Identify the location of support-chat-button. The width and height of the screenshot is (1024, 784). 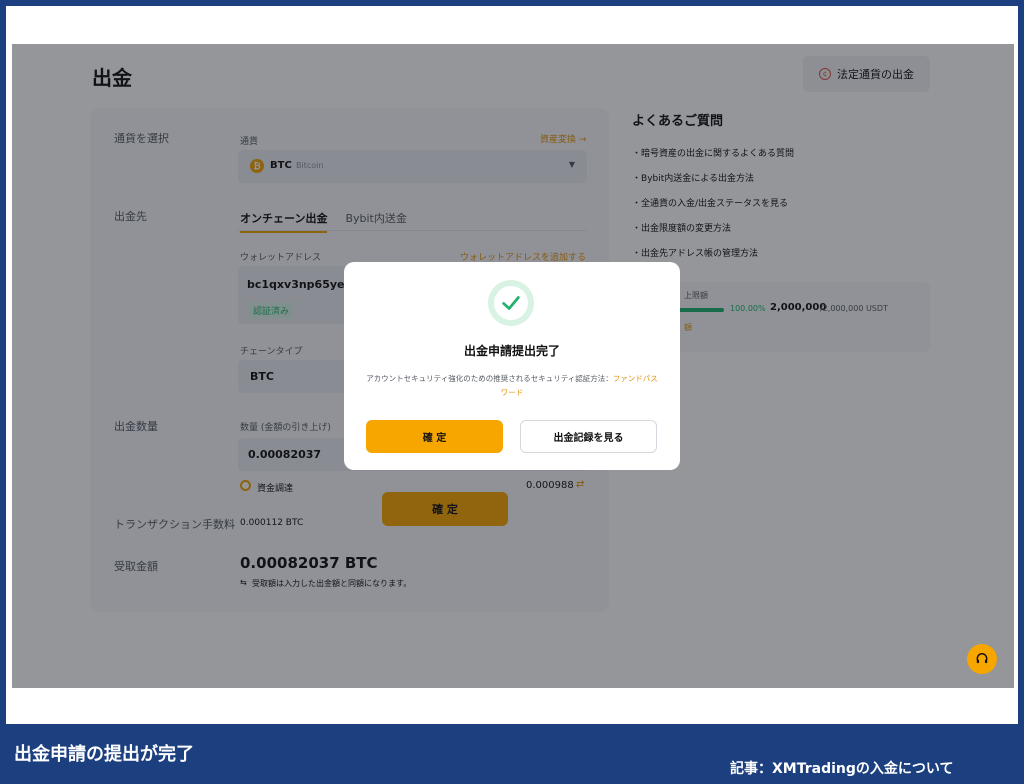
(982, 659).